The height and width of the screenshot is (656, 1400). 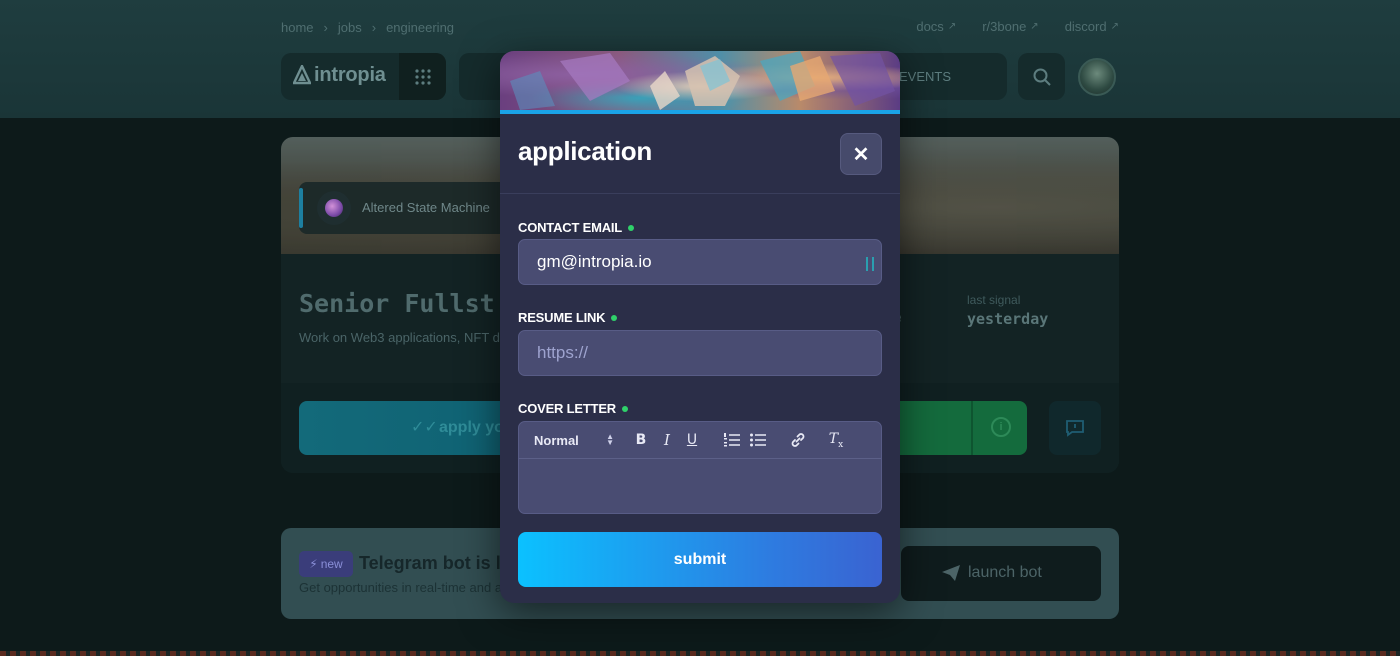 I want to click on bullet-list-icon, so click(x=758, y=440).